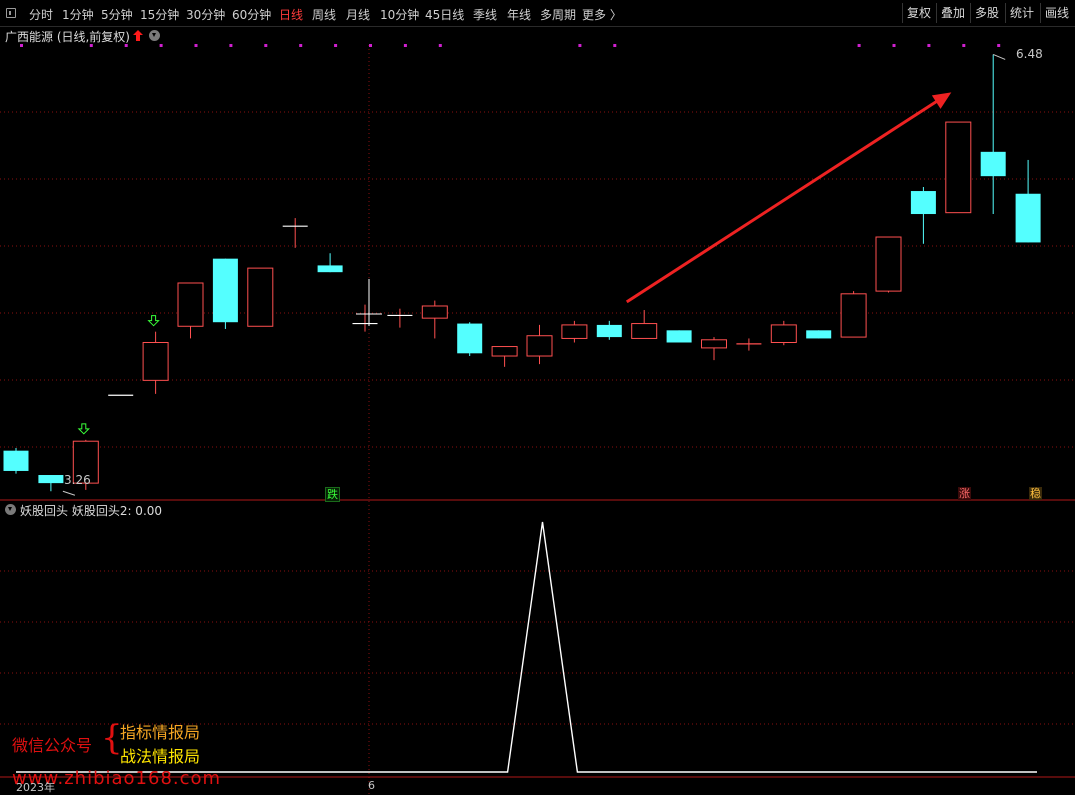 Image resolution: width=1075 pixels, height=795 pixels. What do you see at coordinates (332, 494) in the screenshot?
I see `fall-badge: 跌` at bounding box center [332, 494].